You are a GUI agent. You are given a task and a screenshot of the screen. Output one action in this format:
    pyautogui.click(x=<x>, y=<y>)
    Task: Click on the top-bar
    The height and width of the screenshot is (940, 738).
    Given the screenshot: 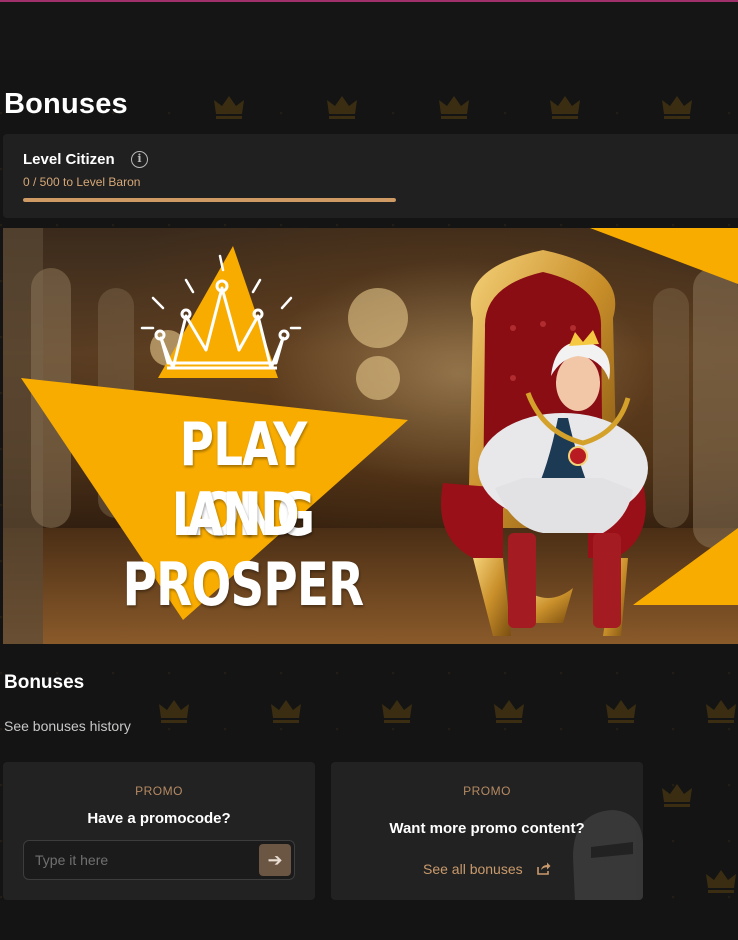 What is the action you would take?
    pyautogui.click(x=369, y=31)
    